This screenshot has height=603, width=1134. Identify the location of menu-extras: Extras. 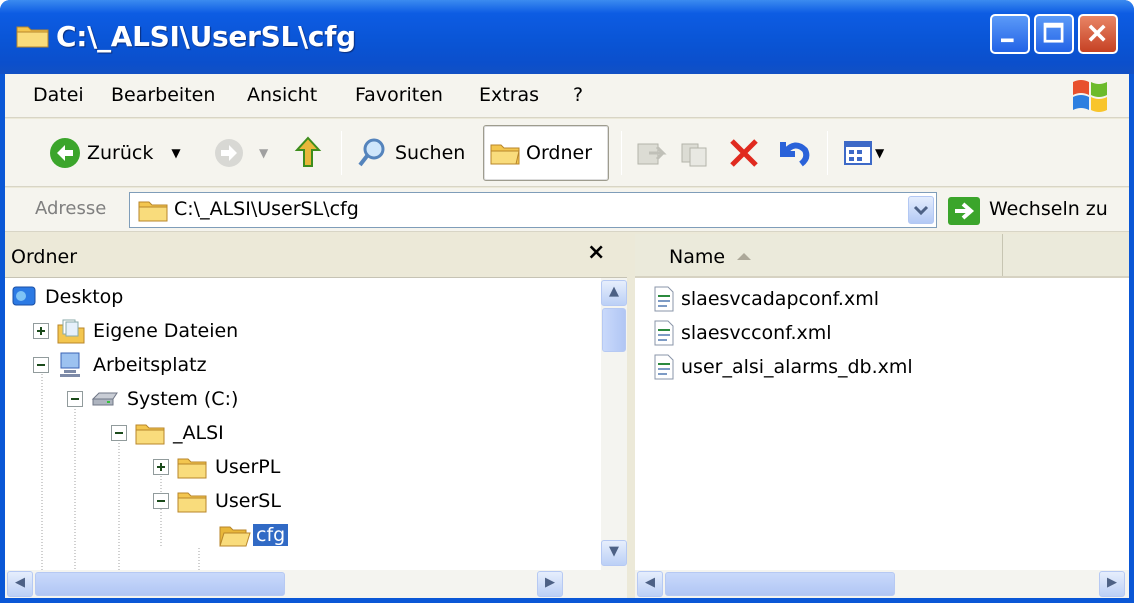
(509, 95).